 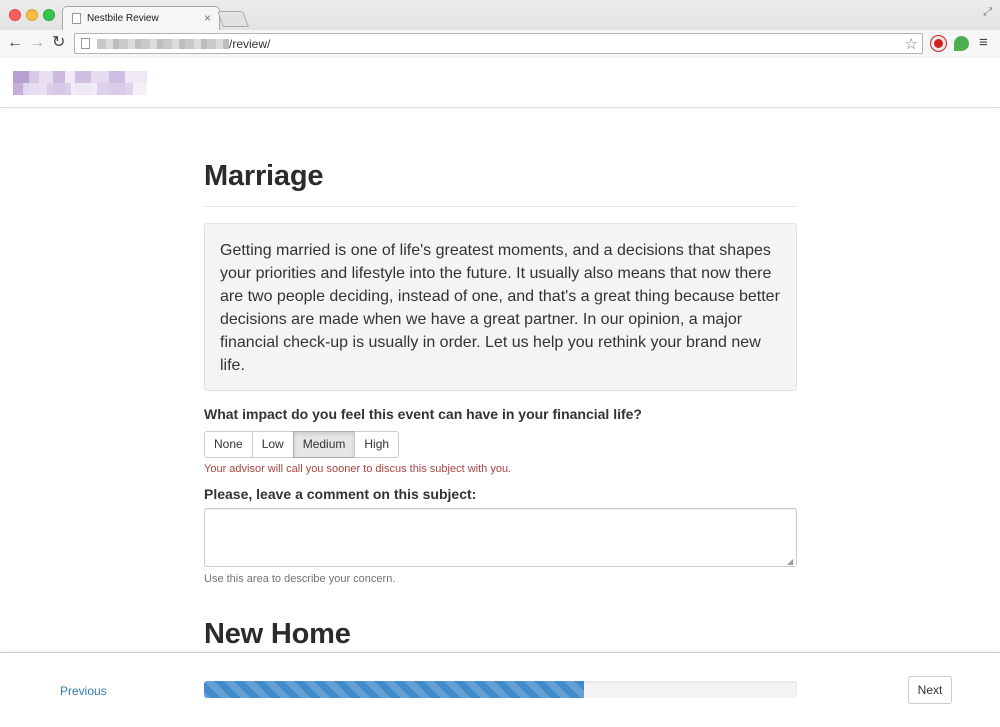 What do you see at coordinates (961, 43) in the screenshot?
I see `extension-leaf-icon` at bounding box center [961, 43].